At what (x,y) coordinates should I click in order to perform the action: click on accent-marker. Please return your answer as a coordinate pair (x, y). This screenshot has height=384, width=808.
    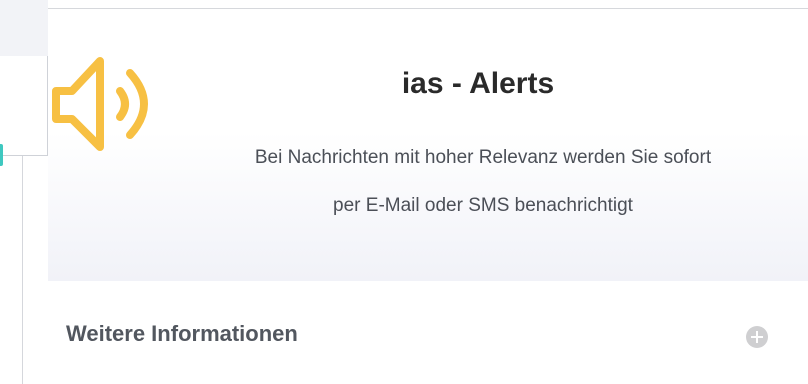
    Looking at the image, I should click on (1, 155).